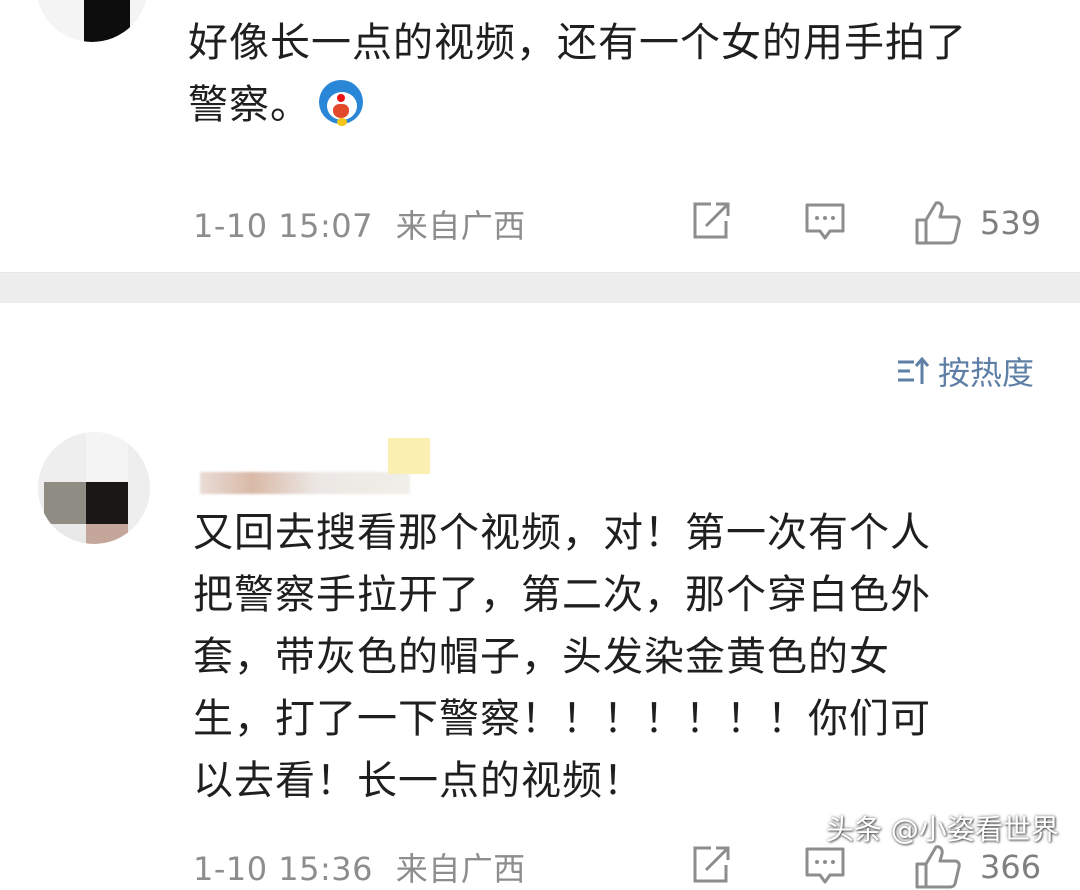 Image resolution: width=1080 pixels, height=890 pixels. I want to click on comment-meta: 1-10 15:07 来自广西, so click(359, 224).